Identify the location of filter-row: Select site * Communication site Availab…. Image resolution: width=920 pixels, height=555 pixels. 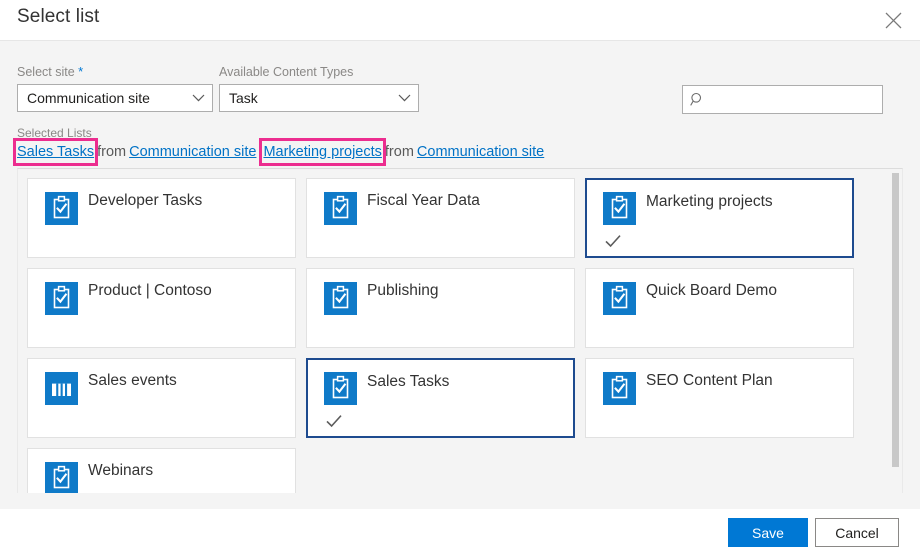
(460, 81).